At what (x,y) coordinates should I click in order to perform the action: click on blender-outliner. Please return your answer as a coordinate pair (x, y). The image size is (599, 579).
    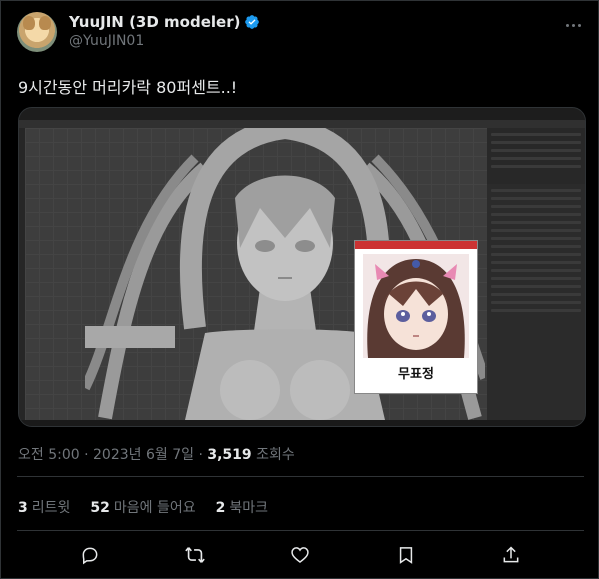
    Looking at the image, I should click on (536, 156).